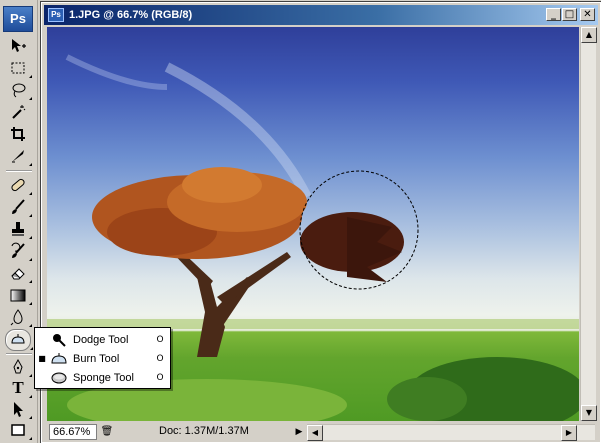 This screenshot has width=601, height=443. What do you see at coordinates (299, 432) in the screenshot?
I see `status-menu-arrow: ▶` at bounding box center [299, 432].